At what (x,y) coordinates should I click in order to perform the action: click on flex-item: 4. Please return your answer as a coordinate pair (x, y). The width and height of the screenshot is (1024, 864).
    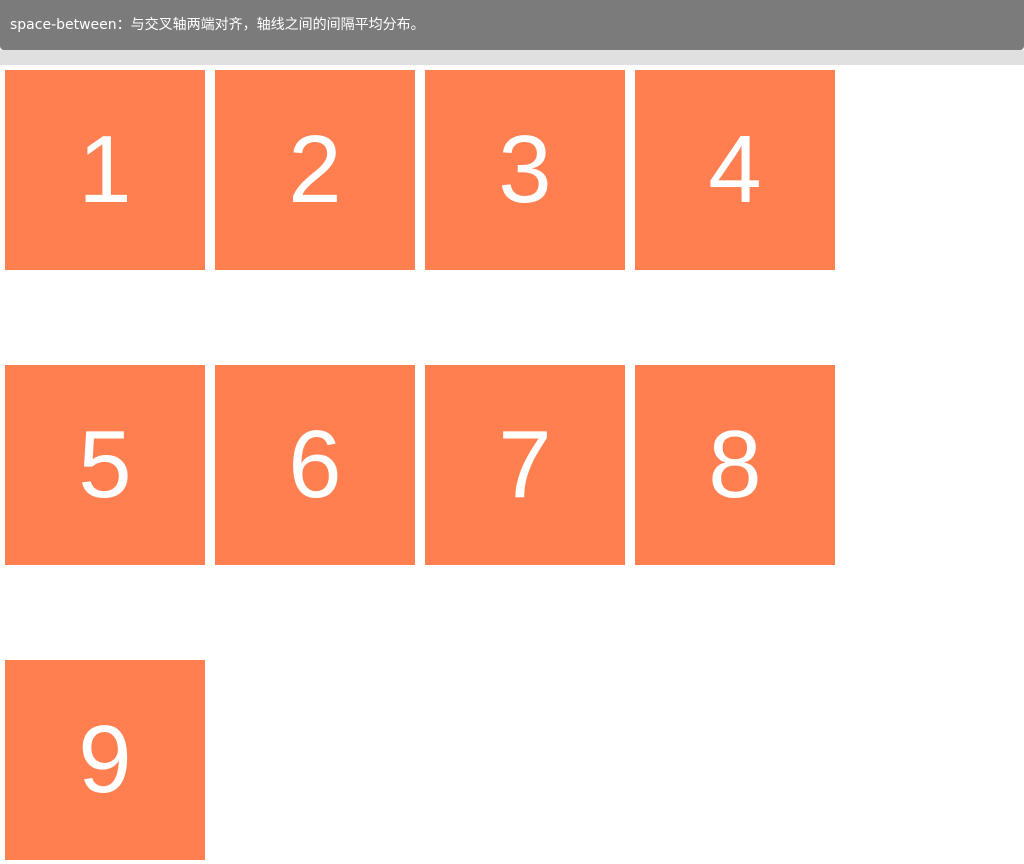
    Looking at the image, I should click on (735, 170).